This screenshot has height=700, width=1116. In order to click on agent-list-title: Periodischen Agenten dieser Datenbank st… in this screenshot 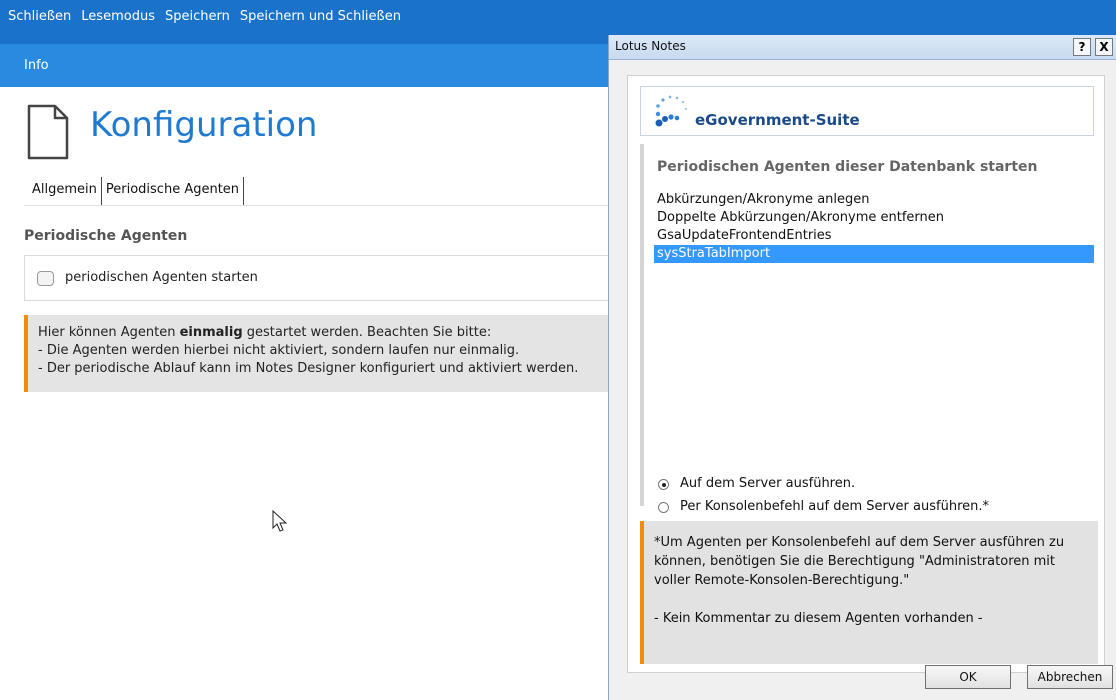, I will do `click(847, 167)`.